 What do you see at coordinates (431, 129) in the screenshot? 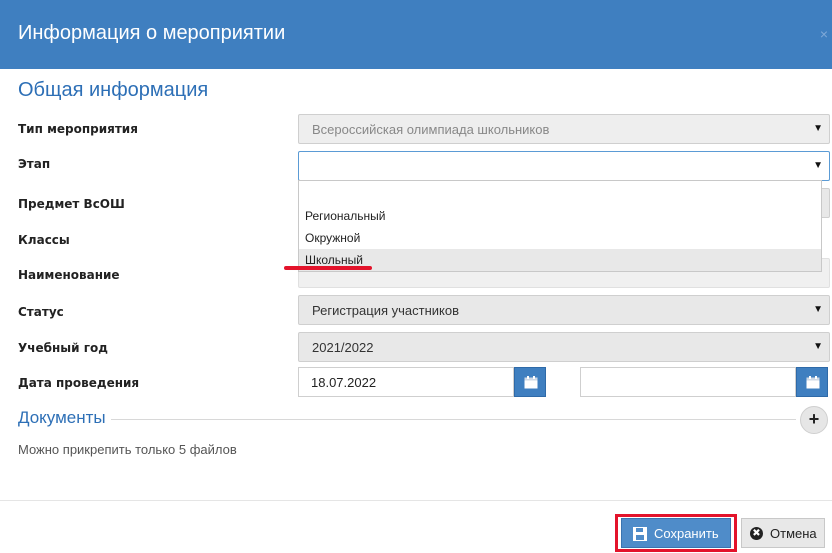
I see `event-type-value: Всероссийская олимпиада школьников` at bounding box center [431, 129].